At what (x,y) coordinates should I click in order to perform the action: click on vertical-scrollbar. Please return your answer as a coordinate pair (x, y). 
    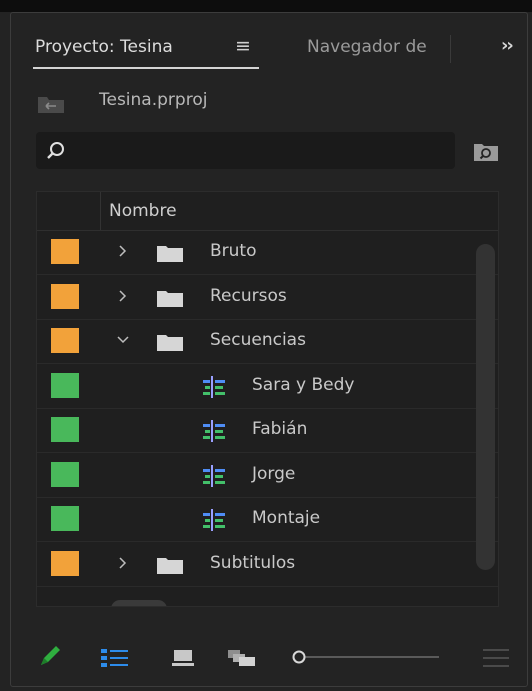
    Looking at the image, I should click on (485, 407).